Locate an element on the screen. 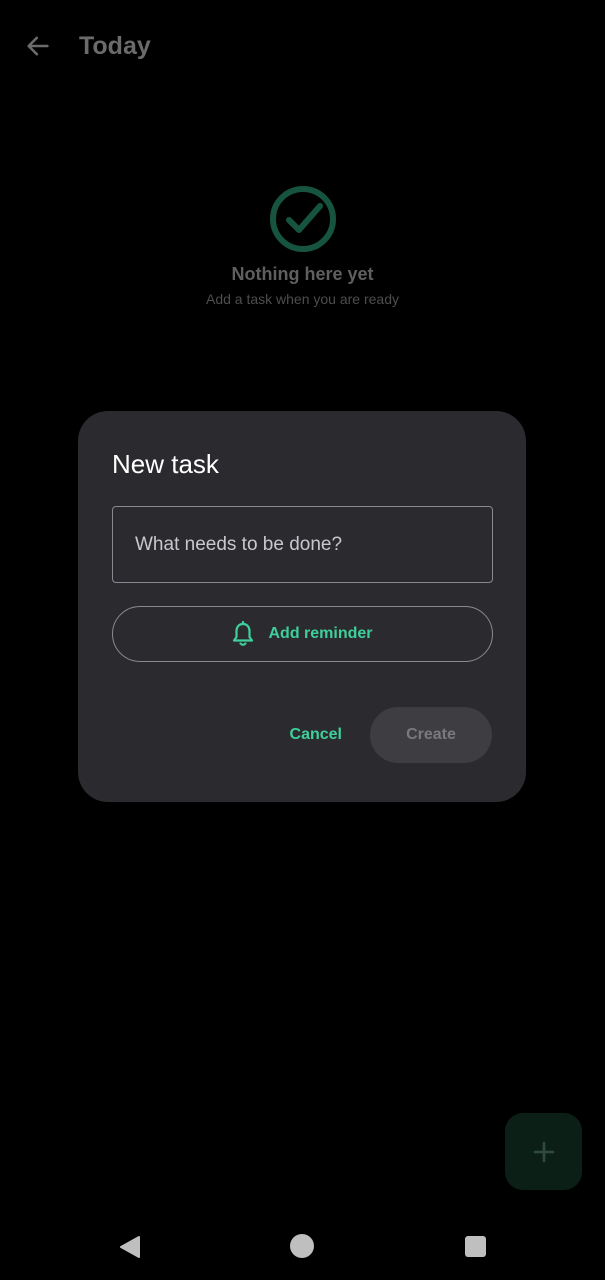 This screenshot has height=1280, width=605. plus-icon is located at coordinates (543, 1151).